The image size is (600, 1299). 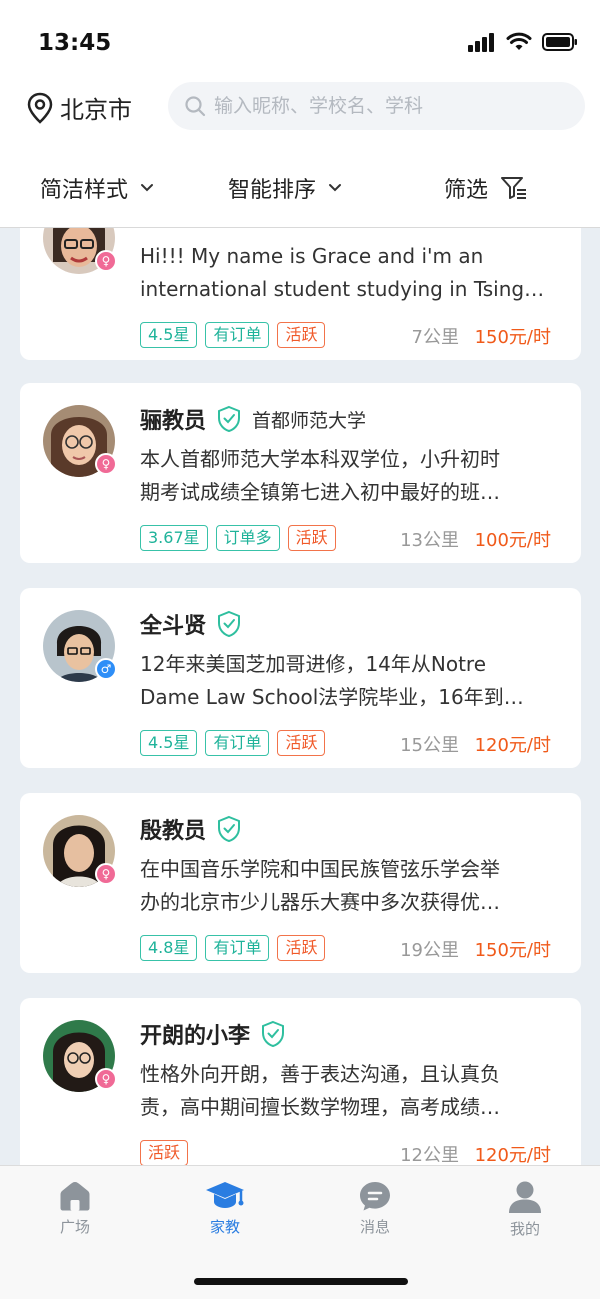 What do you see at coordinates (524, 1229) in the screenshot?
I see `tab-label: 我的` at bounding box center [524, 1229].